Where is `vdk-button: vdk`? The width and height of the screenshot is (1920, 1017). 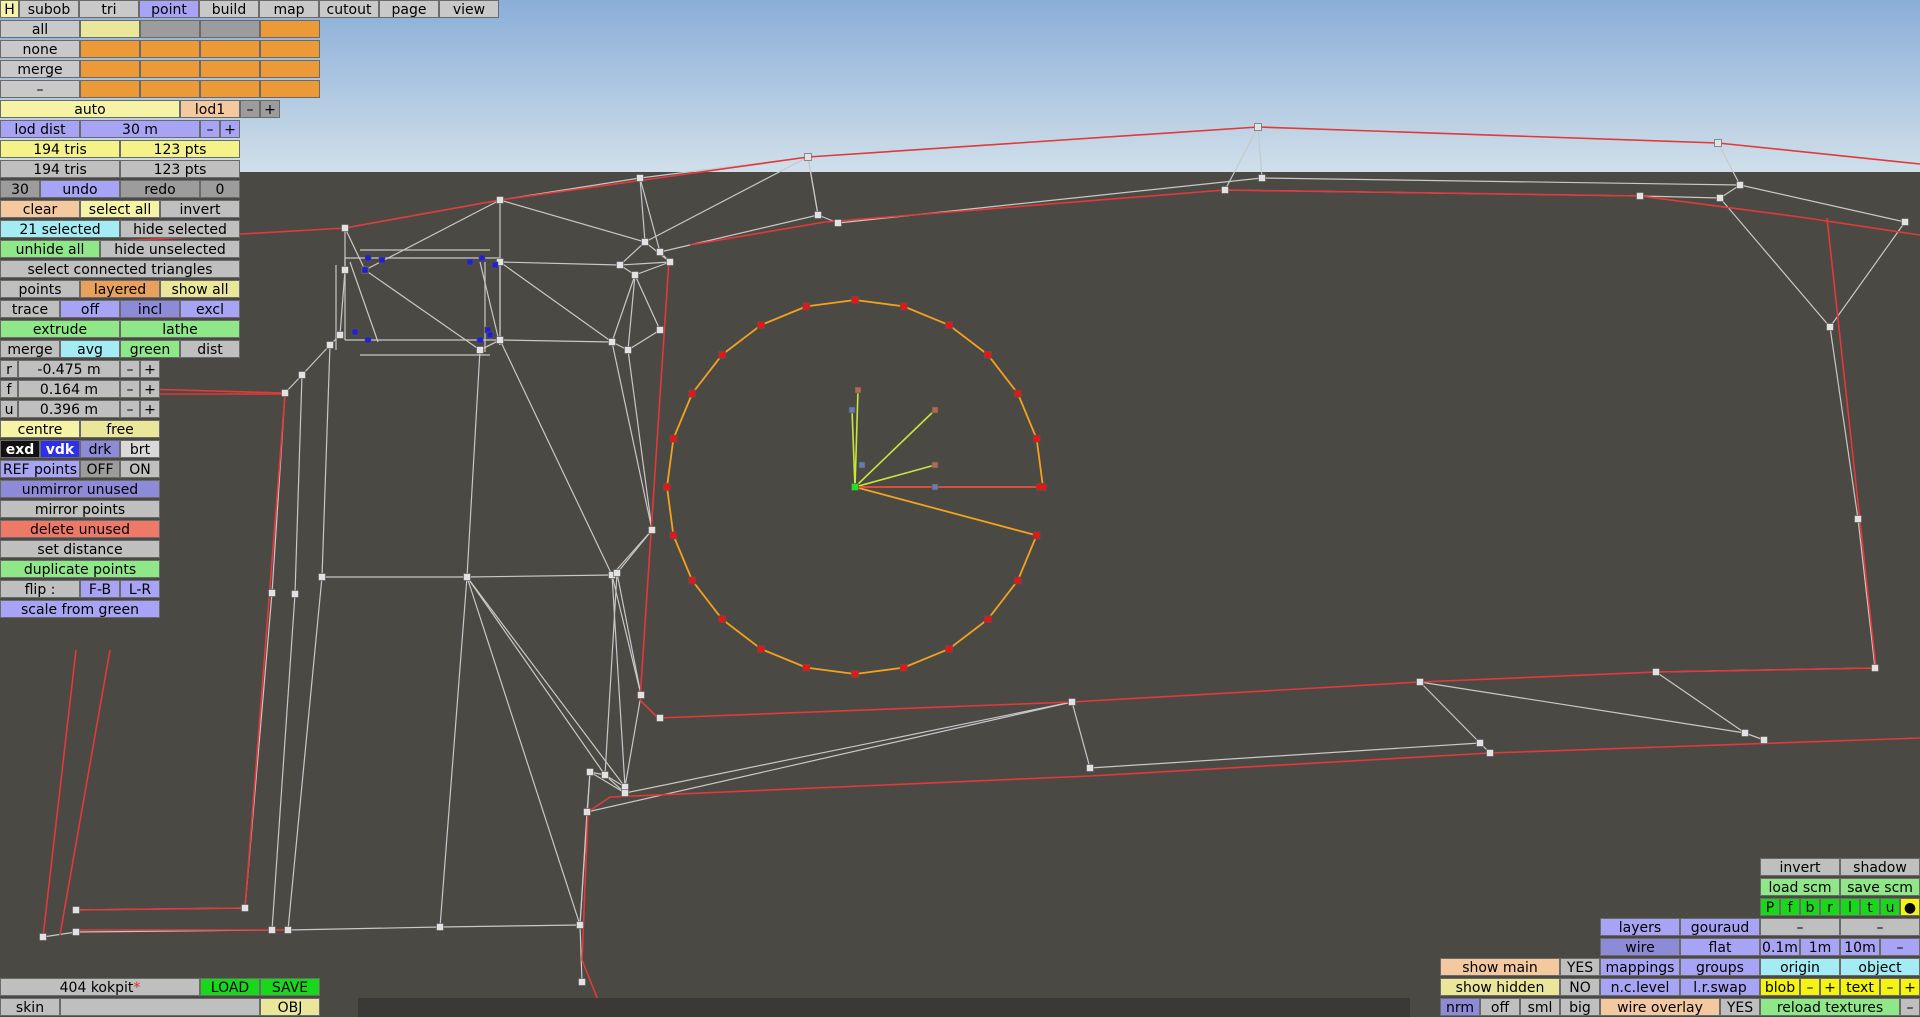 vdk-button: vdk is located at coordinates (60, 449).